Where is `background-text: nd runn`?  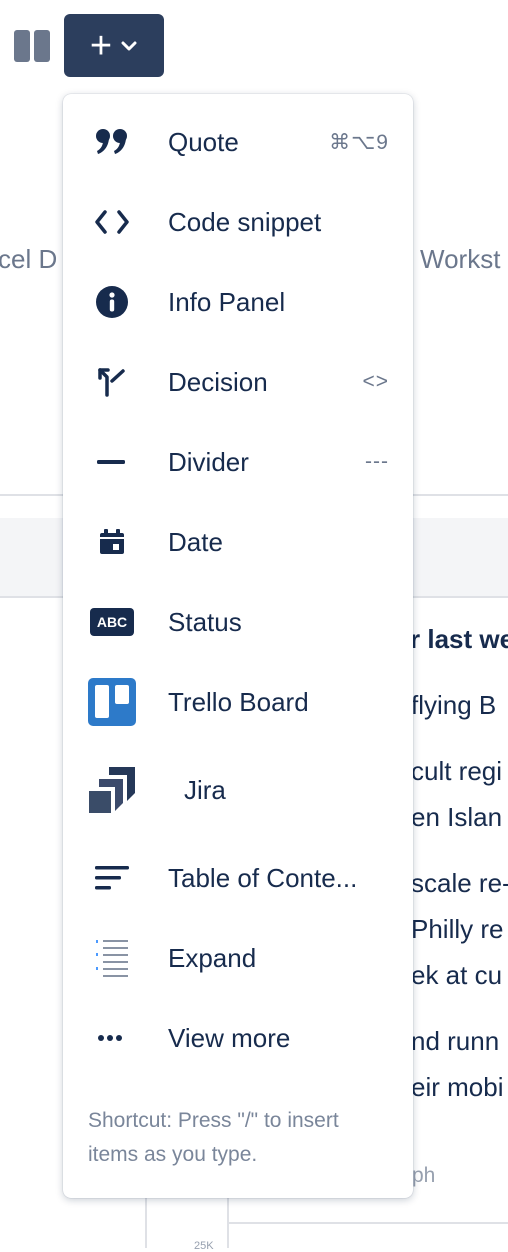 background-text: nd runn is located at coordinates (455, 1041).